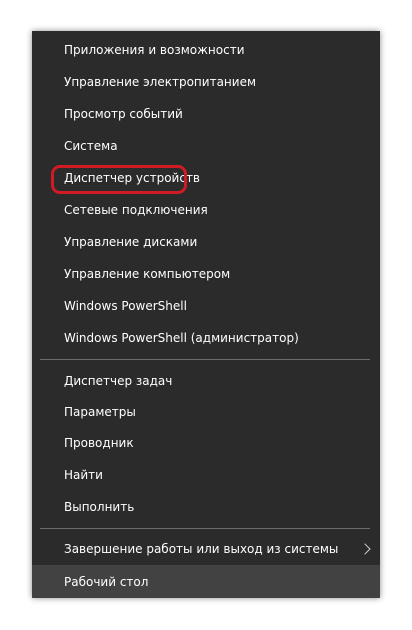 This screenshot has height=630, width=412. What do you see at coordinates (181, 338) in the screenshot?
I see `menu-item-label: Windows PowerShell (администратор)` at bounding box center [181, 338].